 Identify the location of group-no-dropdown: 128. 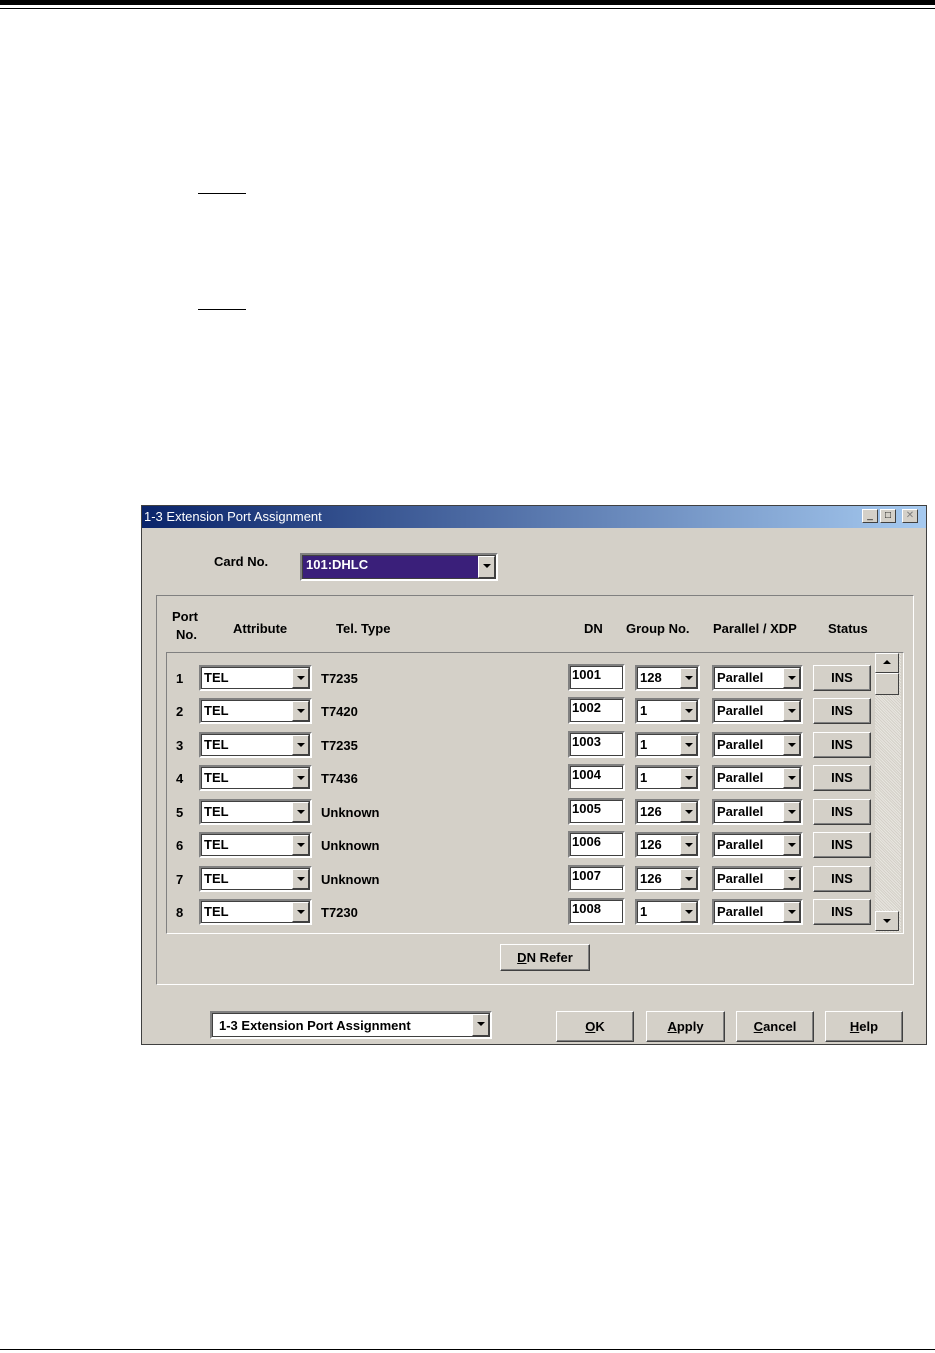
(667, 678).